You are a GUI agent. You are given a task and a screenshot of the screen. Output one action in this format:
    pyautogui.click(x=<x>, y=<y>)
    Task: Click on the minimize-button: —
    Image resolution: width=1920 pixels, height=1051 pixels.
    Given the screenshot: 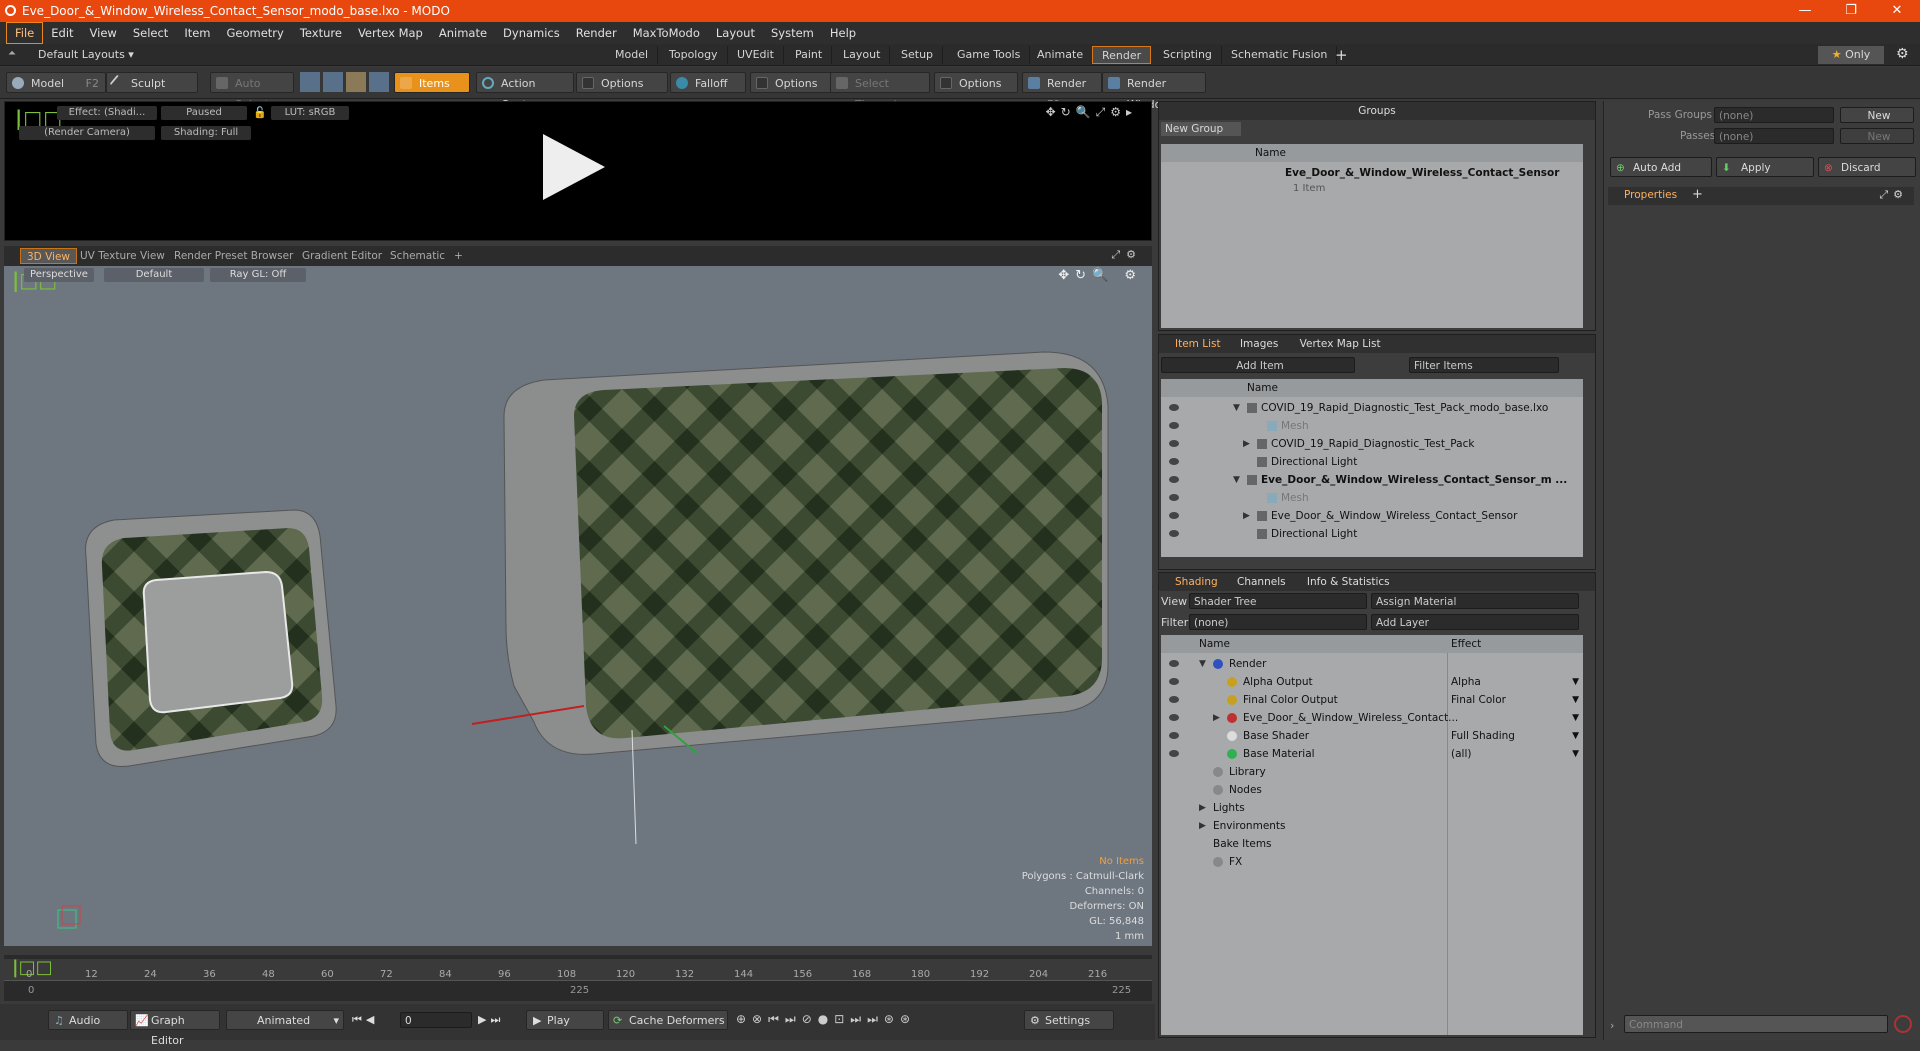 What is the action you would take?
    pyautogui.click(x=1805, y=11)
    